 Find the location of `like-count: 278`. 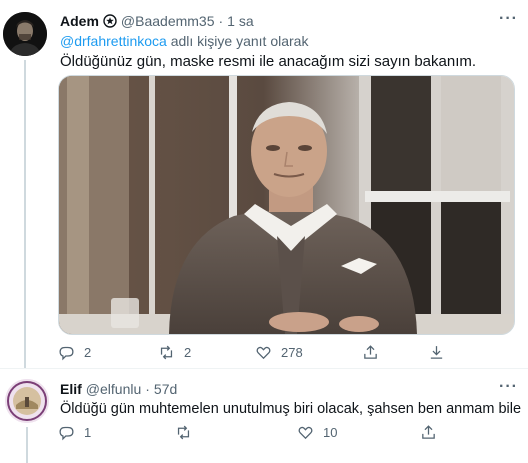

like-count: 278 is located at coordinates (292, 352).